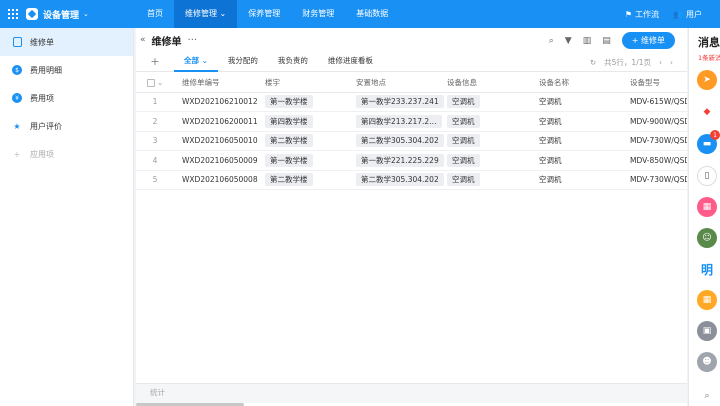 This screenshot has width=720, height=406. Describe the element at coordinates (220, 121) in the screenshot. I see `cell-order-id: WXD202106200011` at that location.